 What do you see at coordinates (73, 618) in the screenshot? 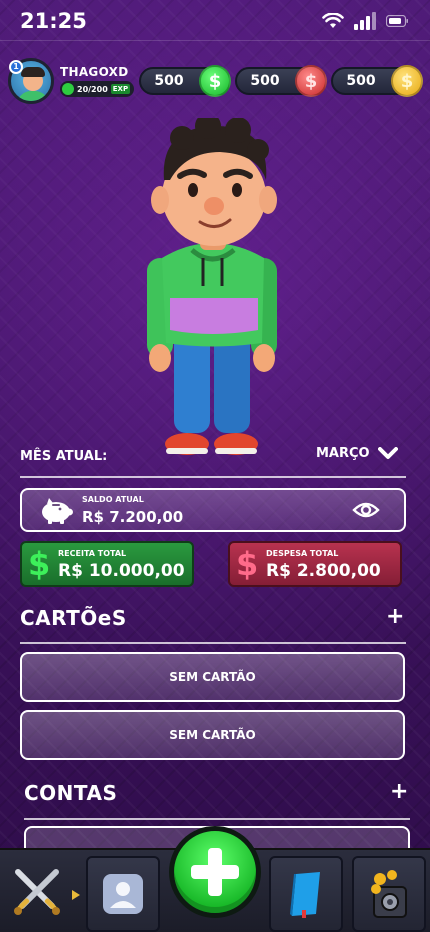
I see `cards-section-title: CARTÕeS` at bounding box center [73, 618].